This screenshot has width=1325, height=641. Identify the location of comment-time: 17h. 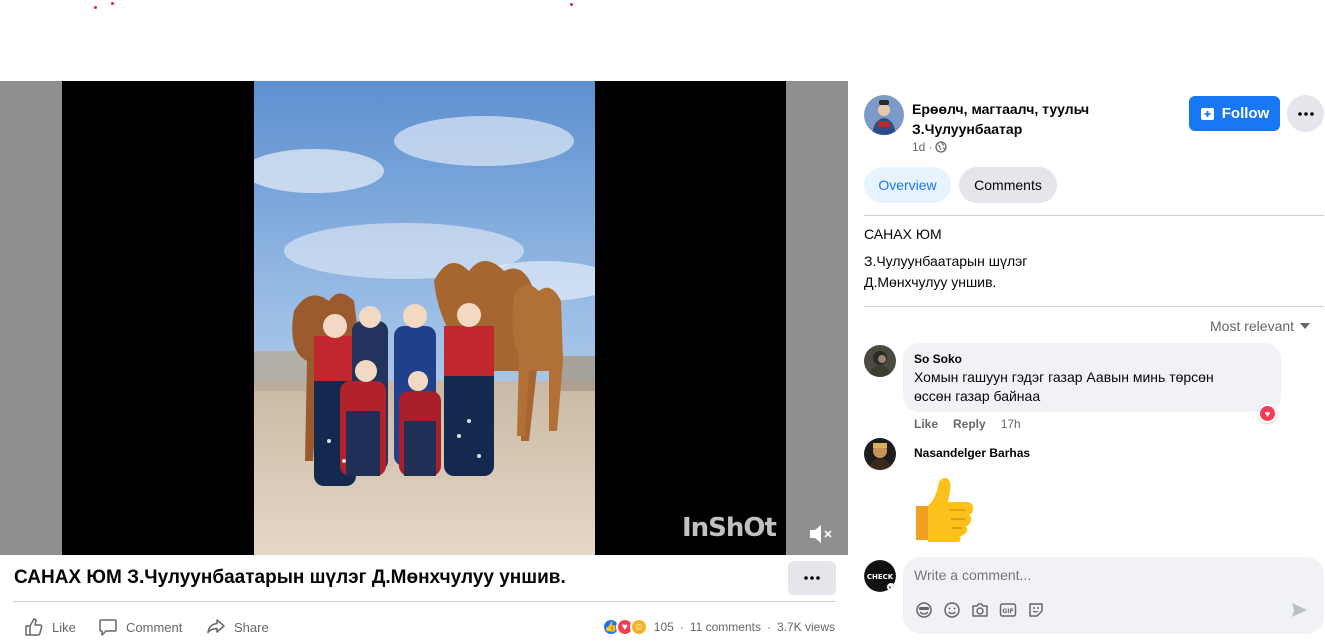
(1011, 424).